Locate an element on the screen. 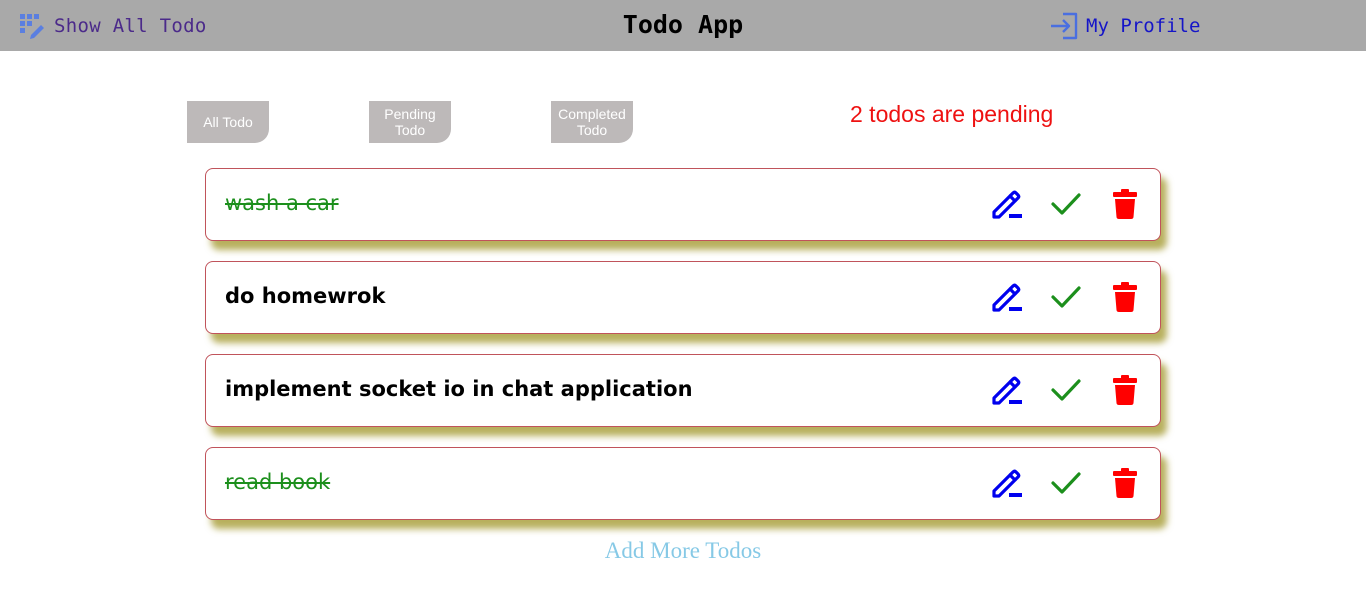 The height and width of the screenshot is (607, 1366). sign-in-icon is located at coordinates (1064, 26).